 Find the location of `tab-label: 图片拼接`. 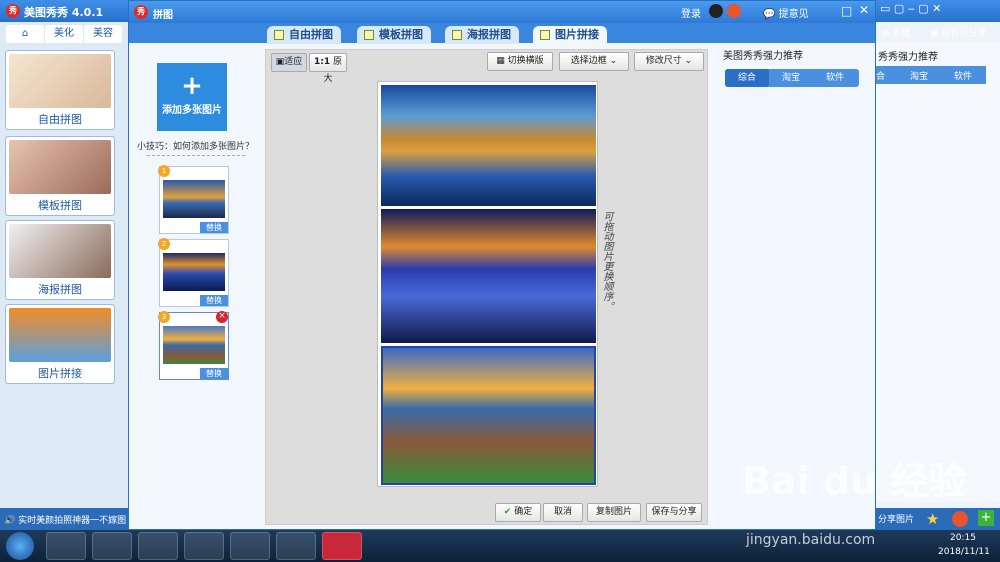

tab-label: 图片拼接 is located at coordinates (577, 34).